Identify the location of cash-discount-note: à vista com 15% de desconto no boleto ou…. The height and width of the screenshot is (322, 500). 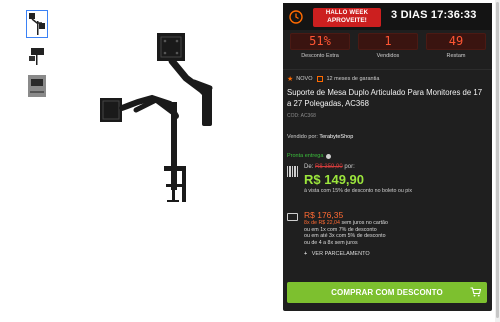
(358, 191).